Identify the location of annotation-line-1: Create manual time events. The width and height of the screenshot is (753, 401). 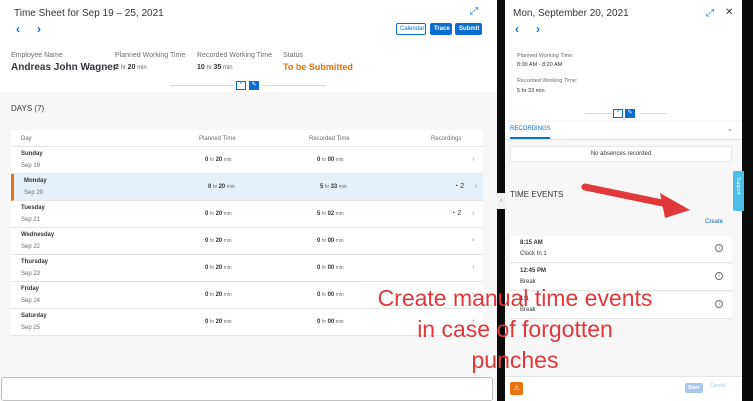
(515, 298).